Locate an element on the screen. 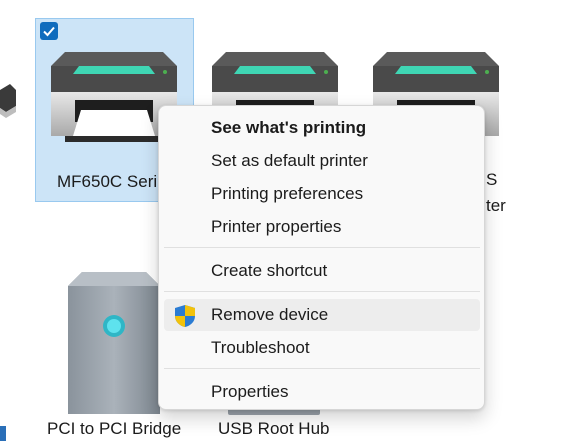 The height and width of the screenshot is (441, 582). device-label: S is located at coordinates (492, 179).